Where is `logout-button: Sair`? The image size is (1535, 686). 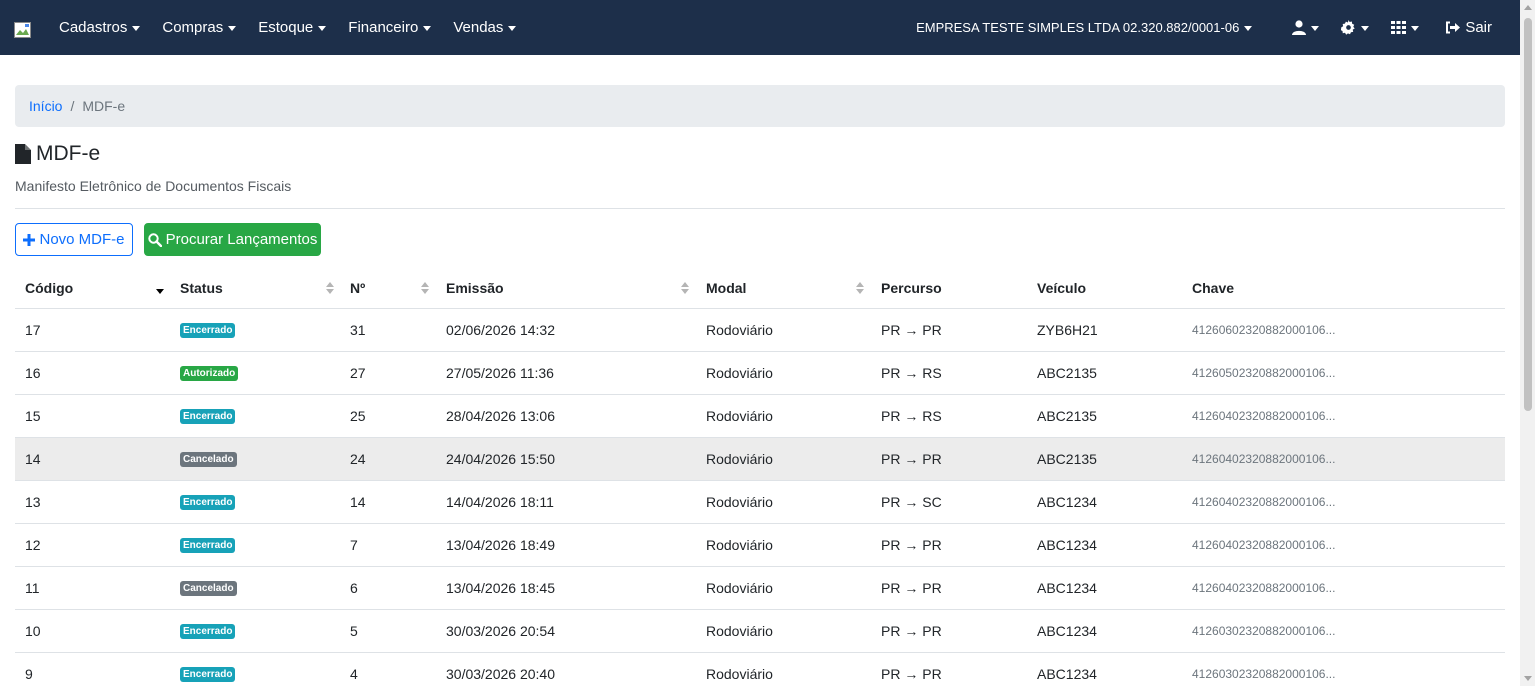 logout-button: Sair is located at coordinates (1468, 27).